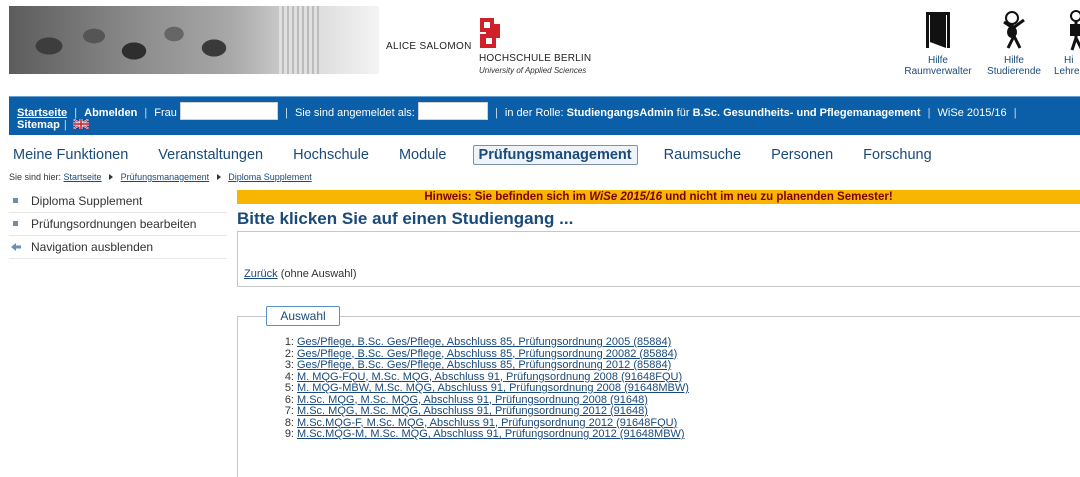 The image size is (1080, 477). Describe the element at coordinates (35, 177) in the screenshot. I see `breadcrumb-prefix: Sie sind hier:` at that location.